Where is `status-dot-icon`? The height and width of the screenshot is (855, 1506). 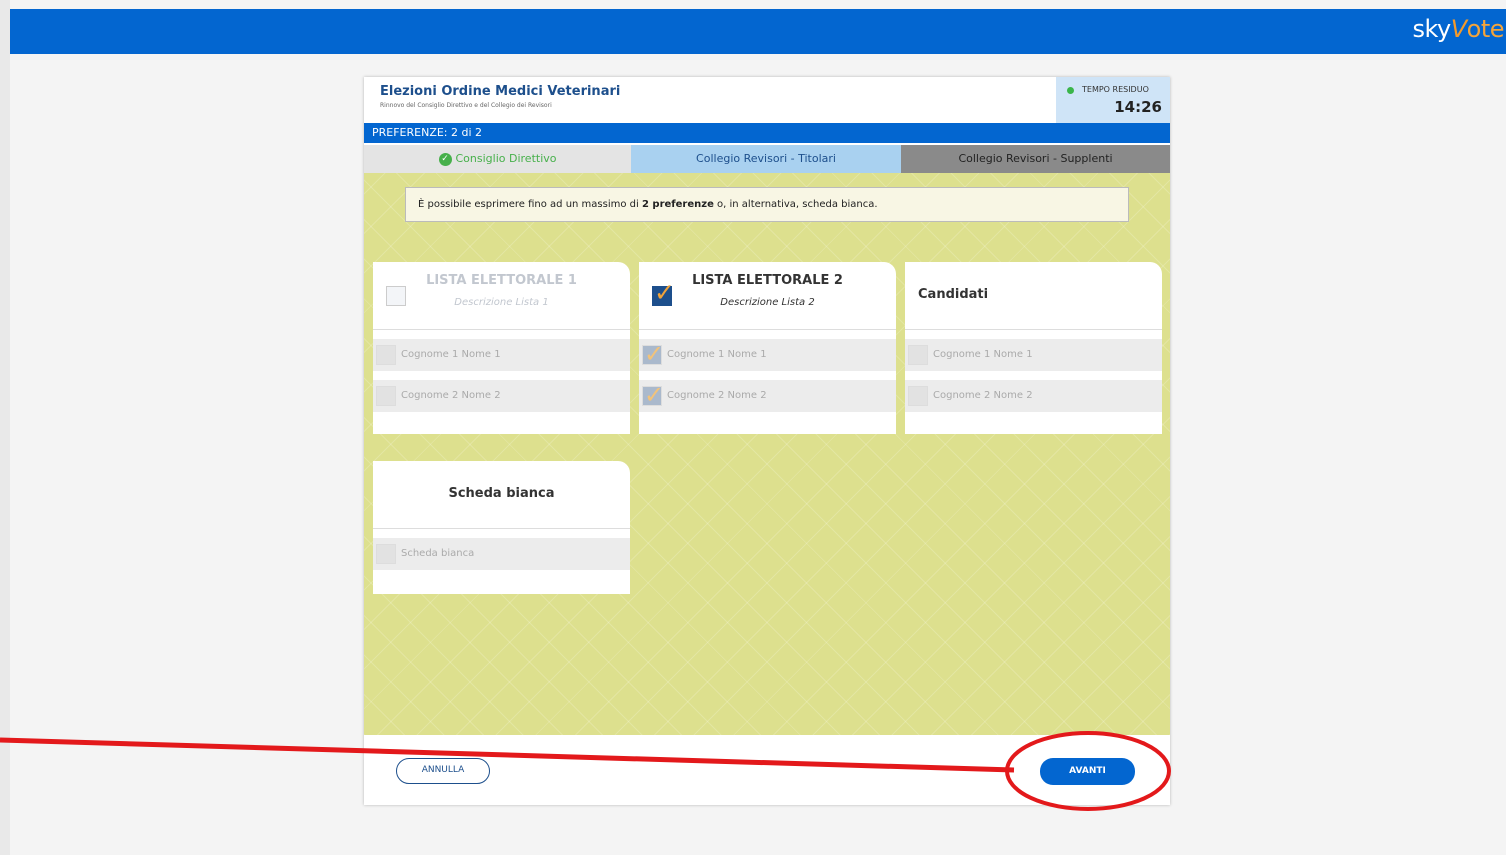
status-dot-icon is located at coordinates (1070, 90).